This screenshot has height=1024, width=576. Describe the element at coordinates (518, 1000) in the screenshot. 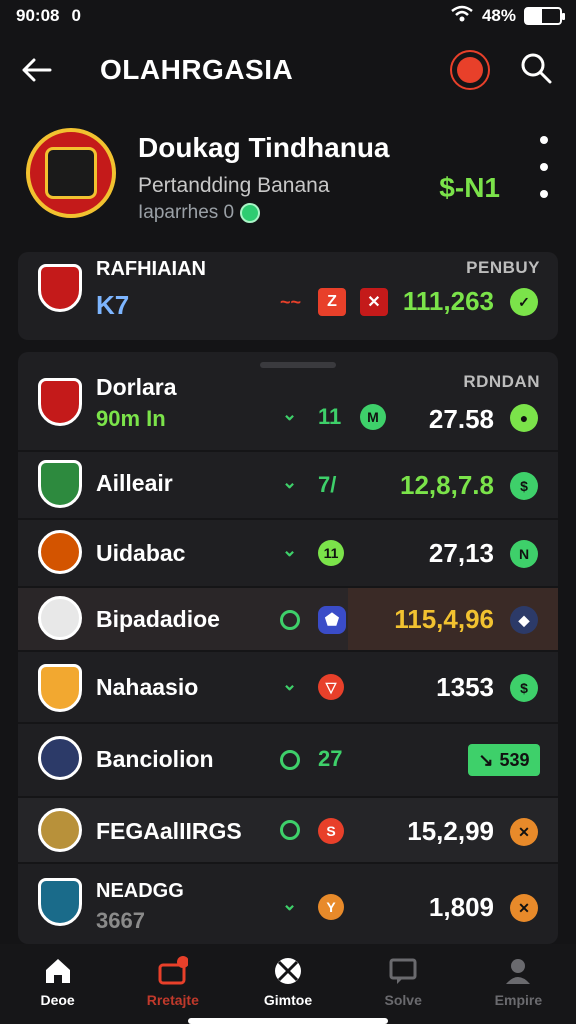

I see `nav-label: Empire` at that location.